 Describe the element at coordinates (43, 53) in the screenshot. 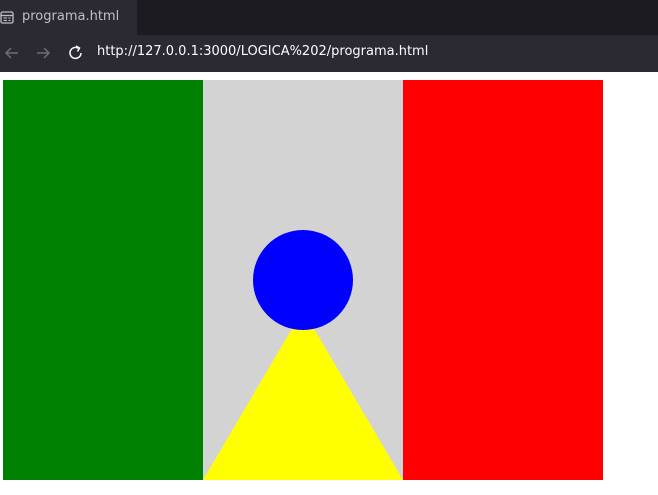

I see `forward-arrow-icon` at that location.